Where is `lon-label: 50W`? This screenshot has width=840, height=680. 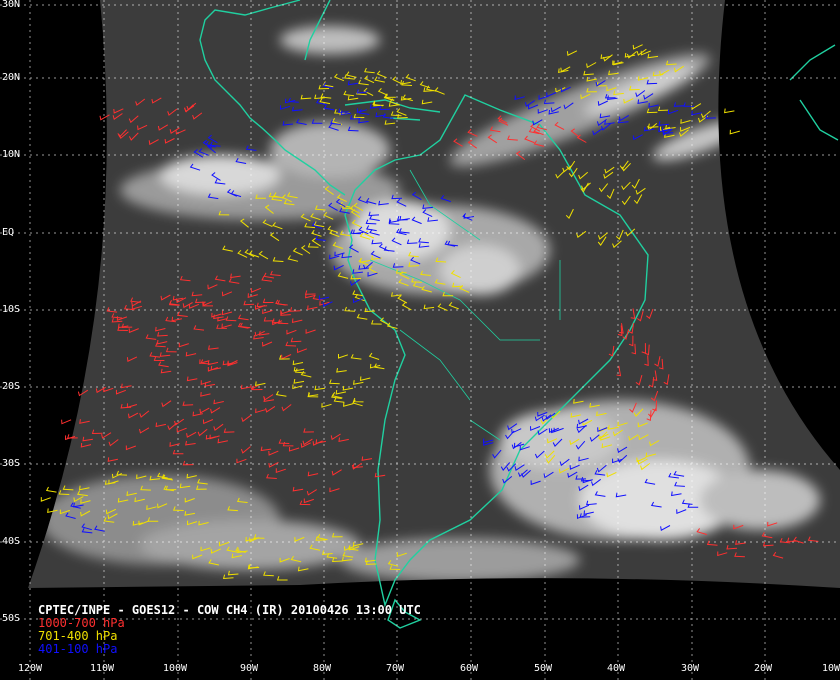 lon-label: 50W is located at coordinates (543, 668).